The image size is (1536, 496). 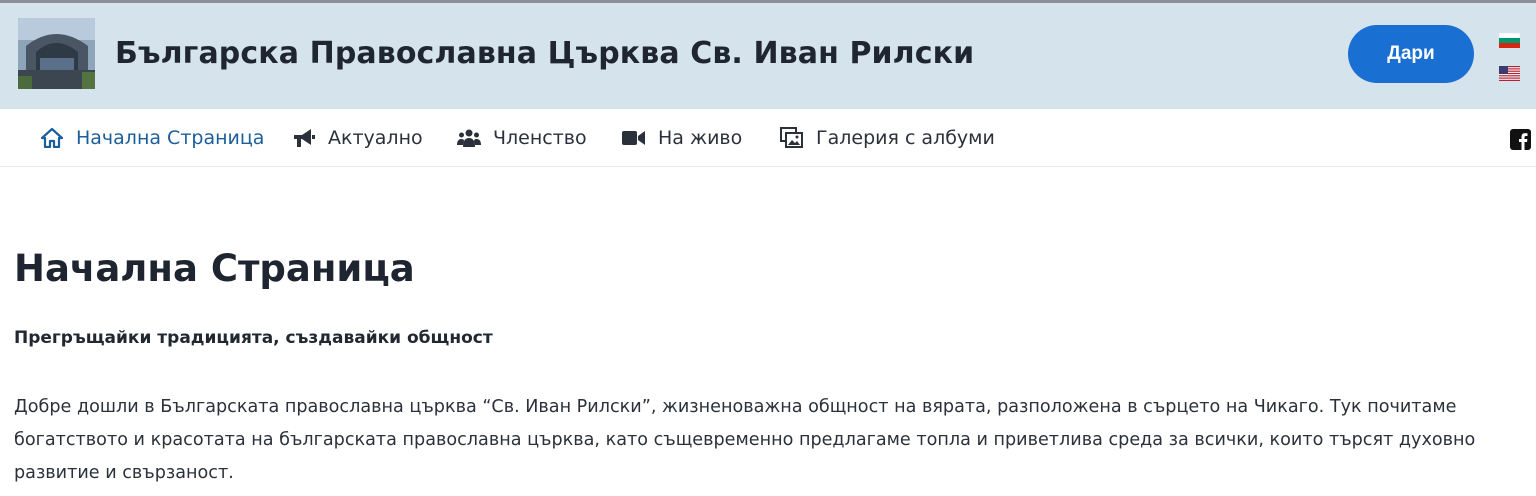 I want to click on photo-gallery-icon, so click(x=792, y=138).